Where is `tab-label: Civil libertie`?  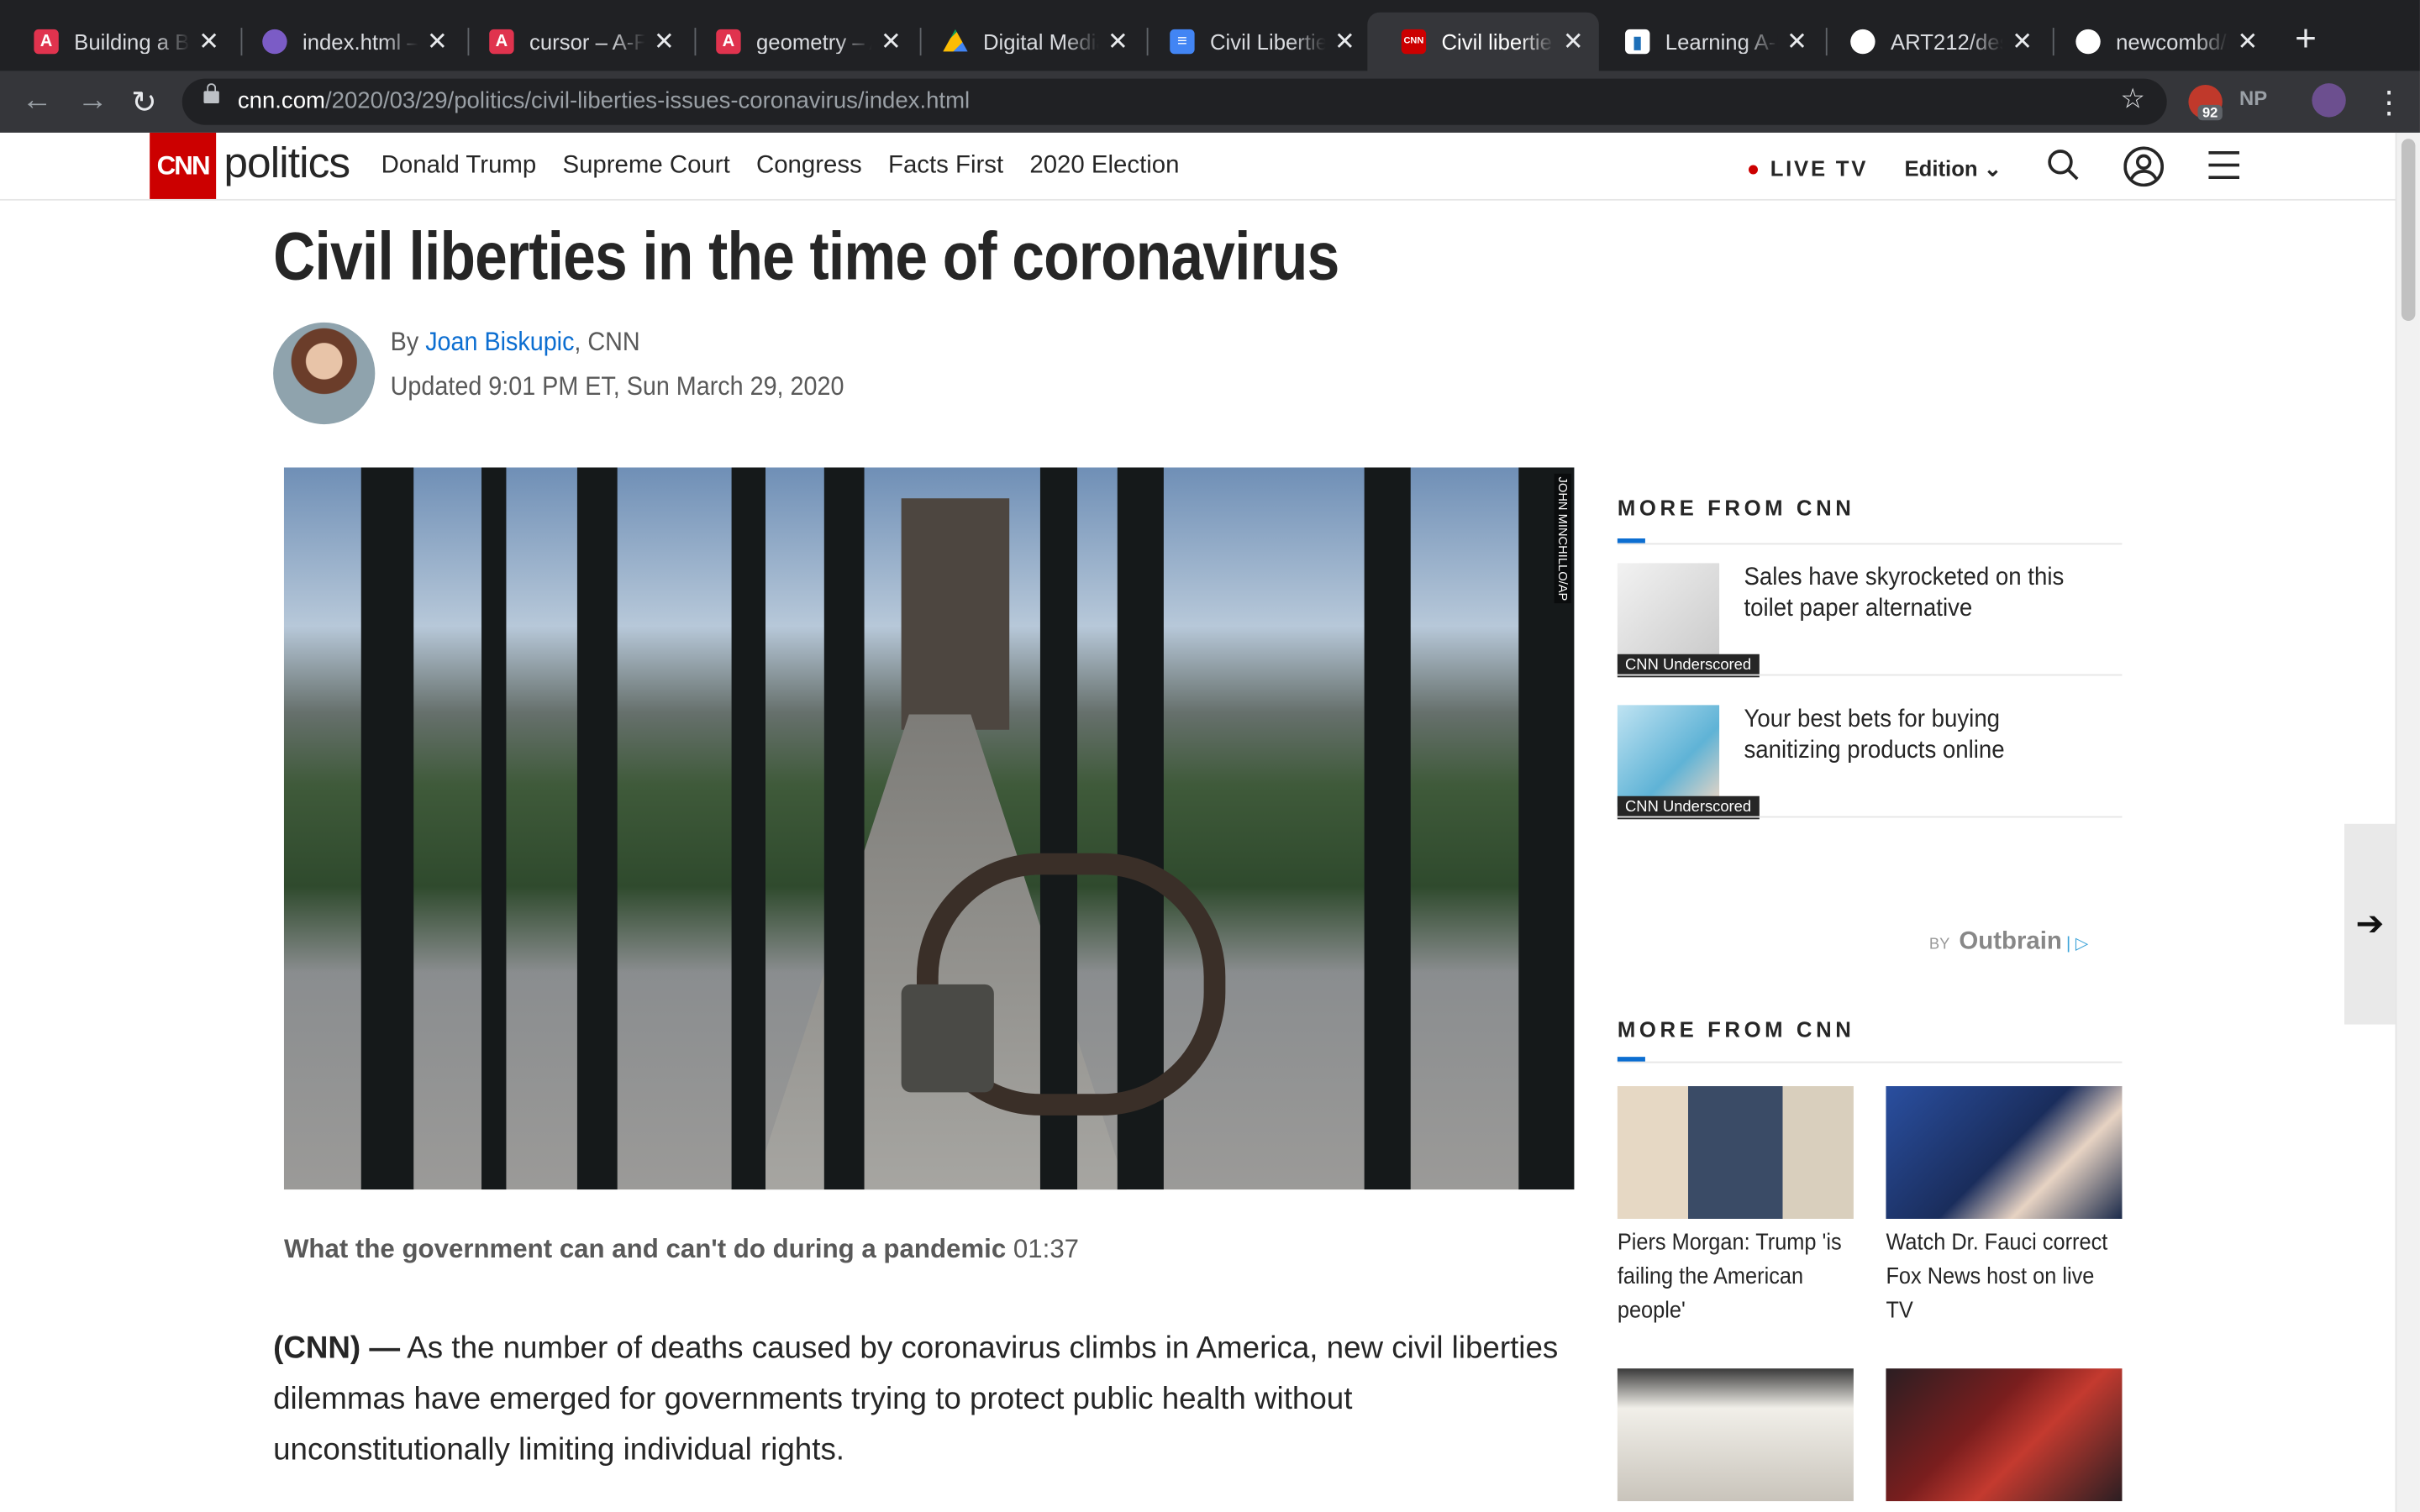 tab-label: Civil libertie is located at coordinates (1497, 42).